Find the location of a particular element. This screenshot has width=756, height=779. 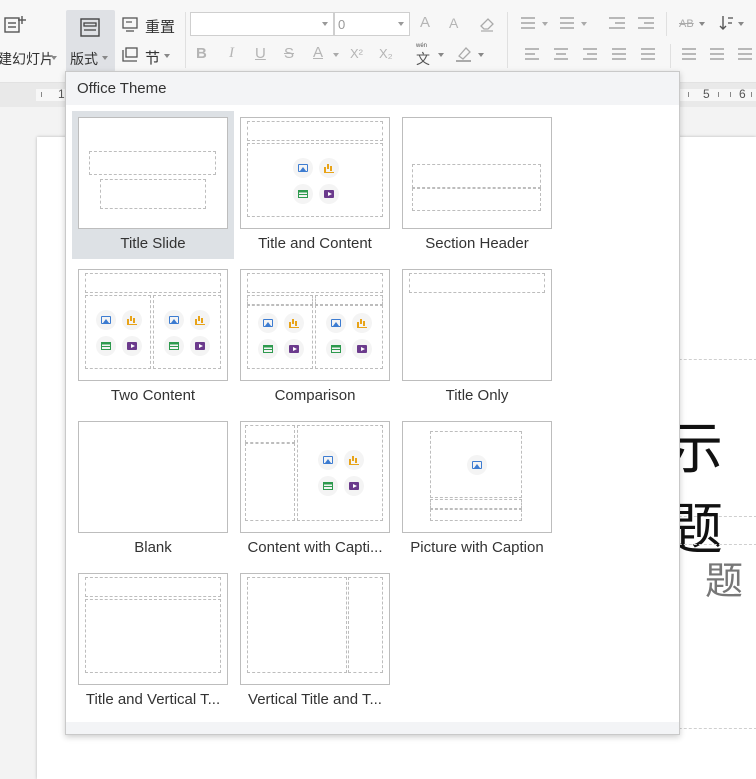

highlight-icon is located at coordinates (465, 54).